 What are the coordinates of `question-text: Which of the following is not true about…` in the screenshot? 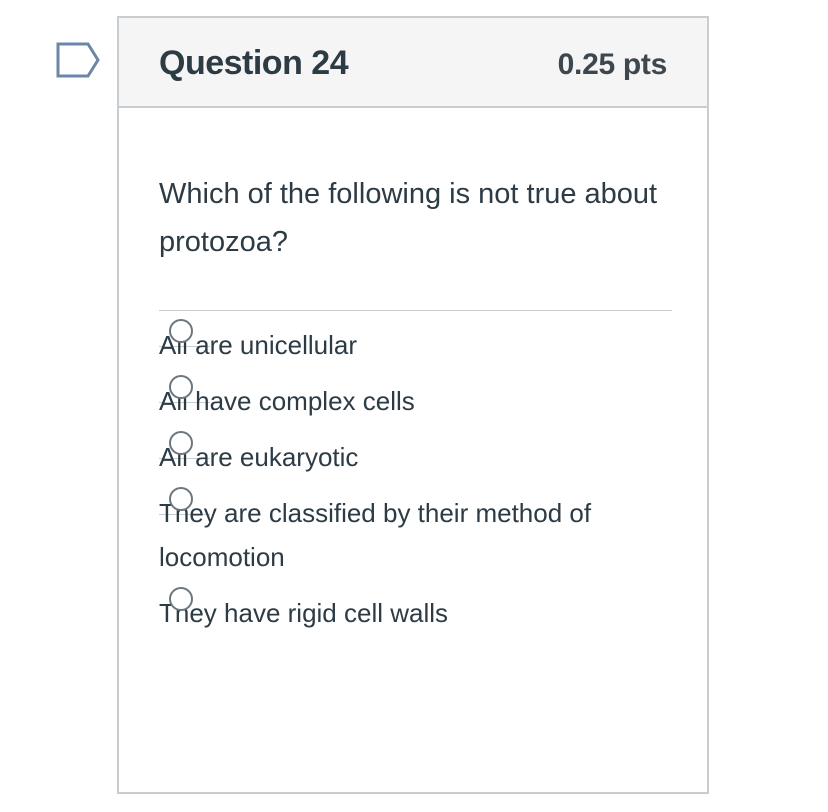 It's located at (408, 218).